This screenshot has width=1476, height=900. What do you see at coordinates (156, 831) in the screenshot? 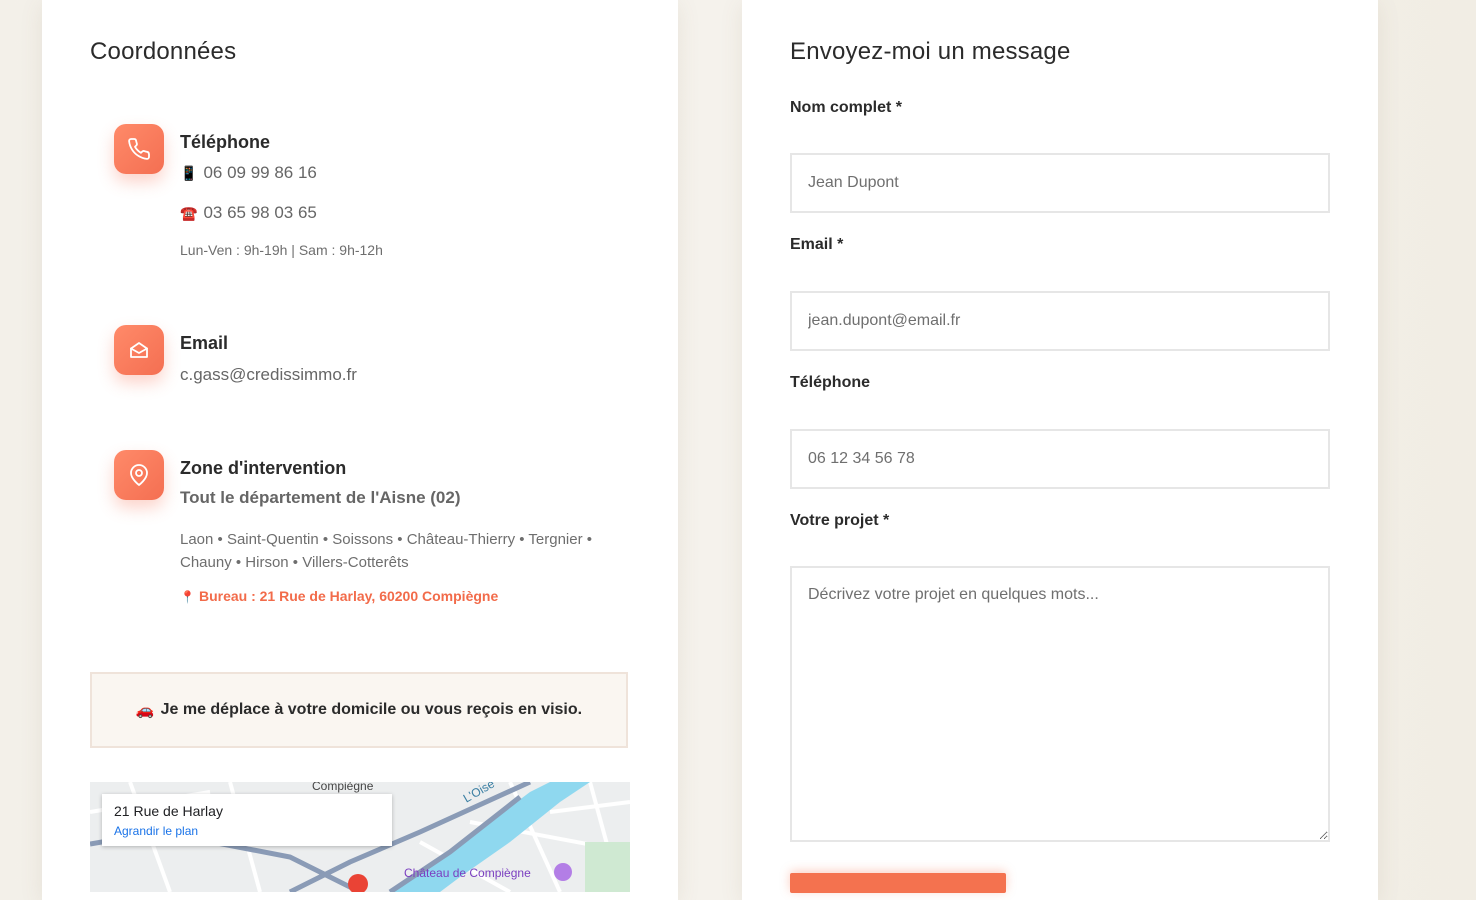
I see `enlarge-map-link: Agrandir le plan` at bounding box center [156, 831].